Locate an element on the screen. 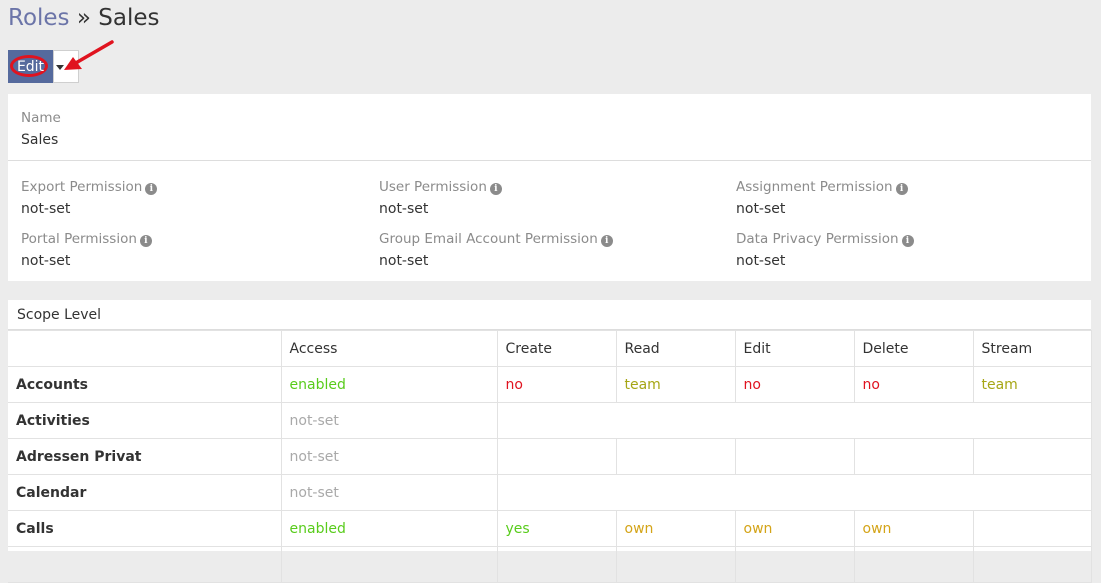 Image resolution: width=1101 pixels, height=583 pixels. breadcrumb: Roles » Sales is located at coordinates (83, 18).